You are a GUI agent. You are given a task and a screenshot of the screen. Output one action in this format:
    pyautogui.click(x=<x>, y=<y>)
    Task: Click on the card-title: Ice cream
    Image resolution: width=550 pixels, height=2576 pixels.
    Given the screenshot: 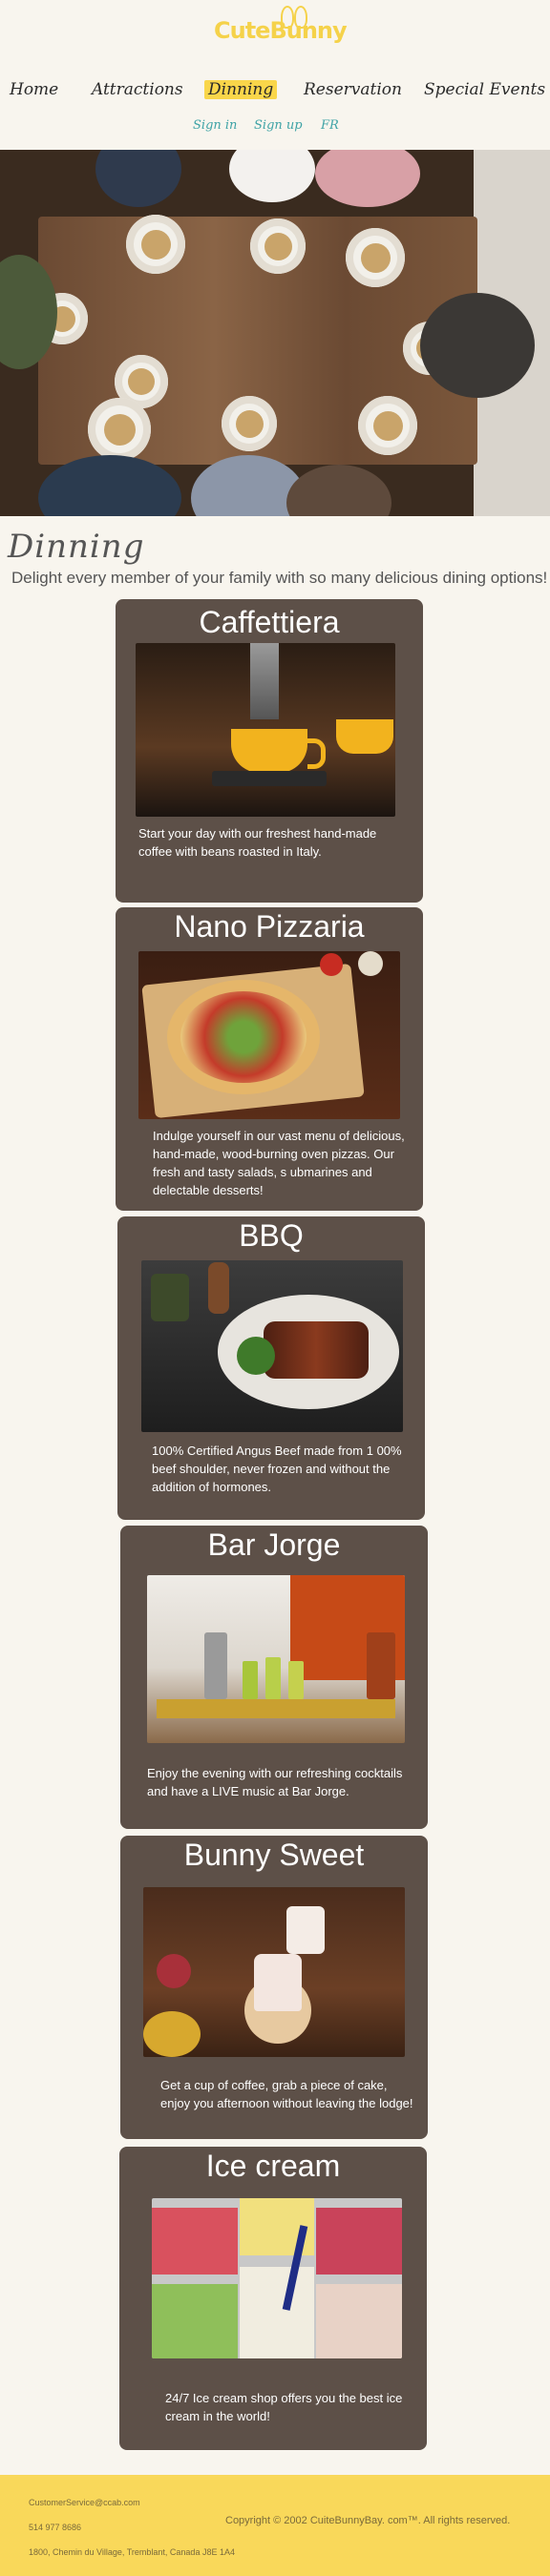 What is the action you would take?
    pyautogui.click(x=273, y=2166)
    